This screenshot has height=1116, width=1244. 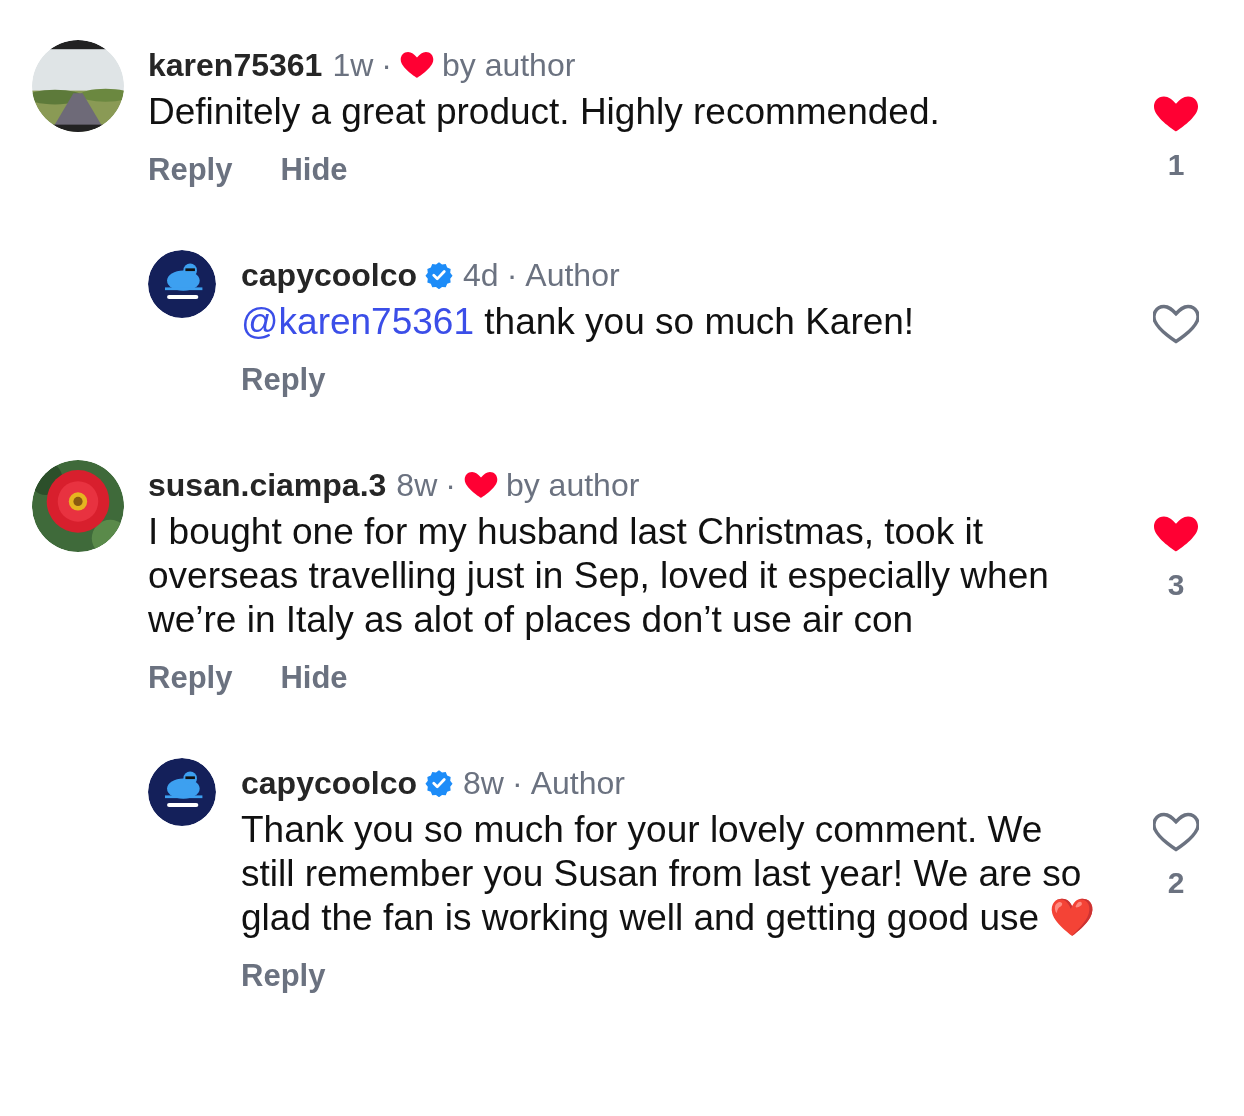 What do you see at coordinates (1072, 917) in the screenshot?
I see `heart-emoji: ❤` at bounding box center [1072, 917].